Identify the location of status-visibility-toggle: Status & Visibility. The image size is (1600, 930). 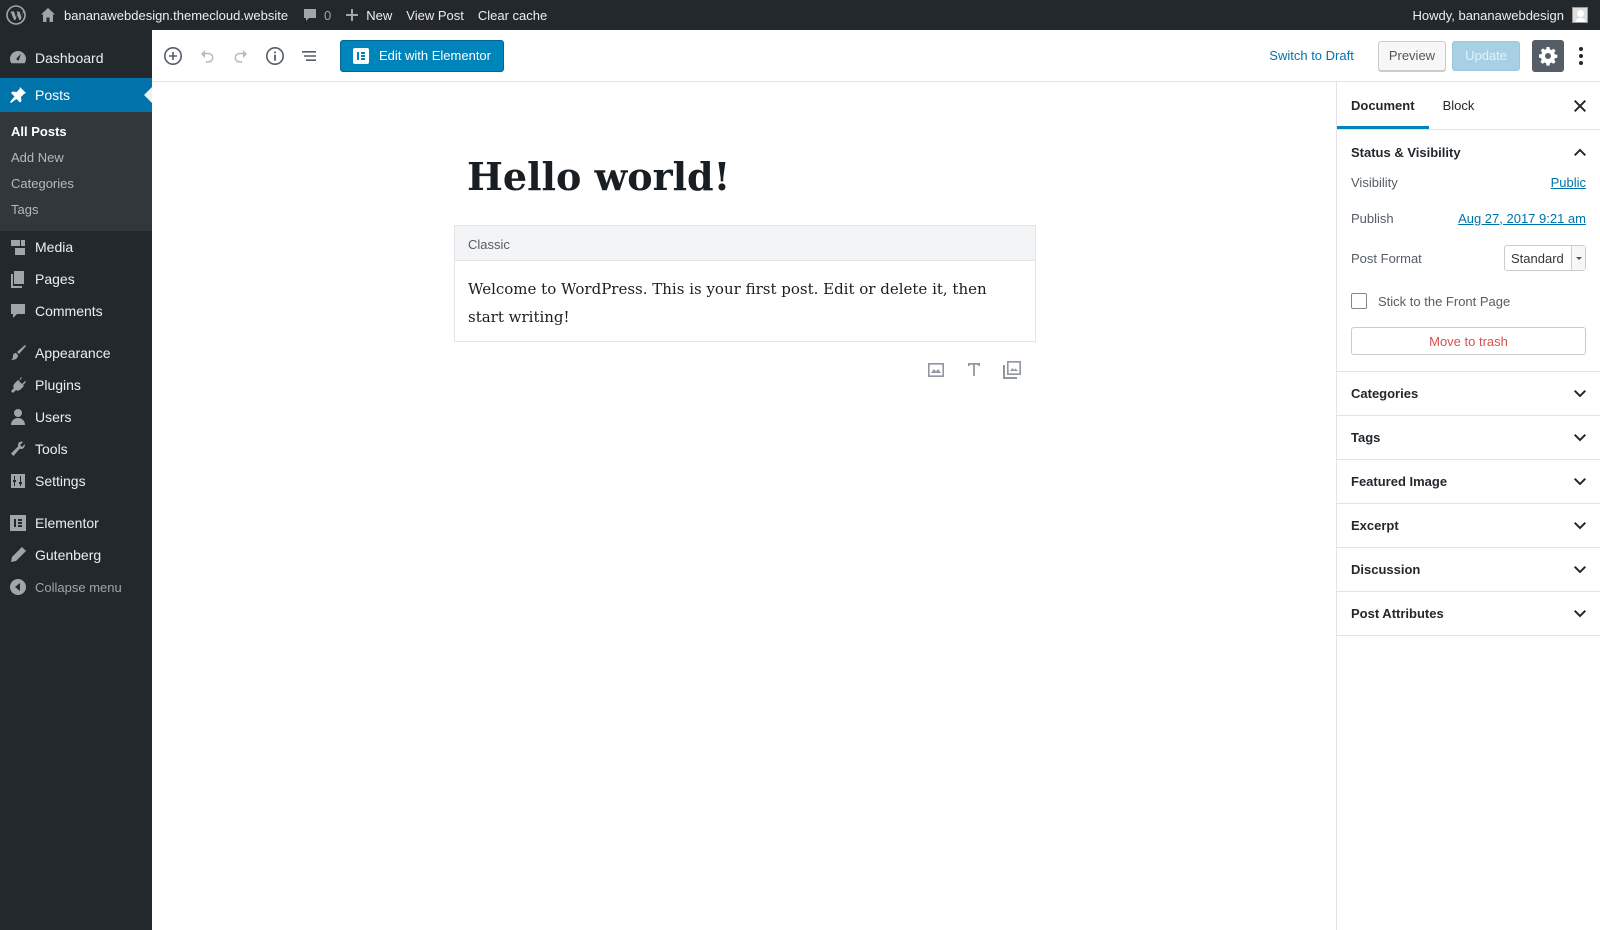
(1468, 152).